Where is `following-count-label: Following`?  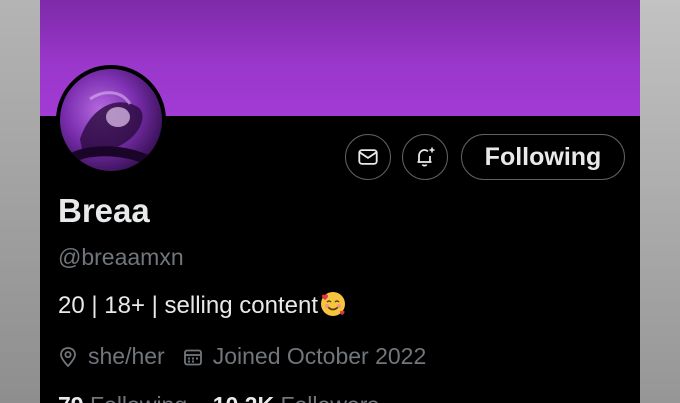
following-count-label: Following is located at coordinates (138, 397).